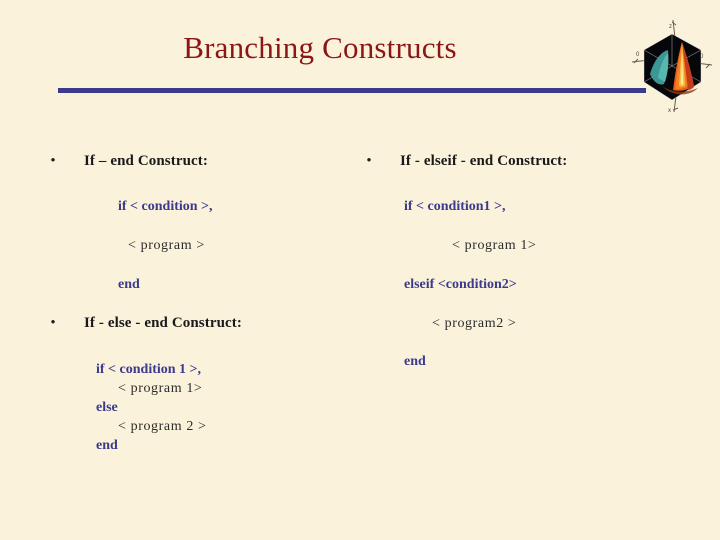 The image size is (720, 540). What do you see at coordinates (146, 161) in the screenshot?
I see `heading-if-end-construct: If – end Construct:` at bounding box center [146, 161].